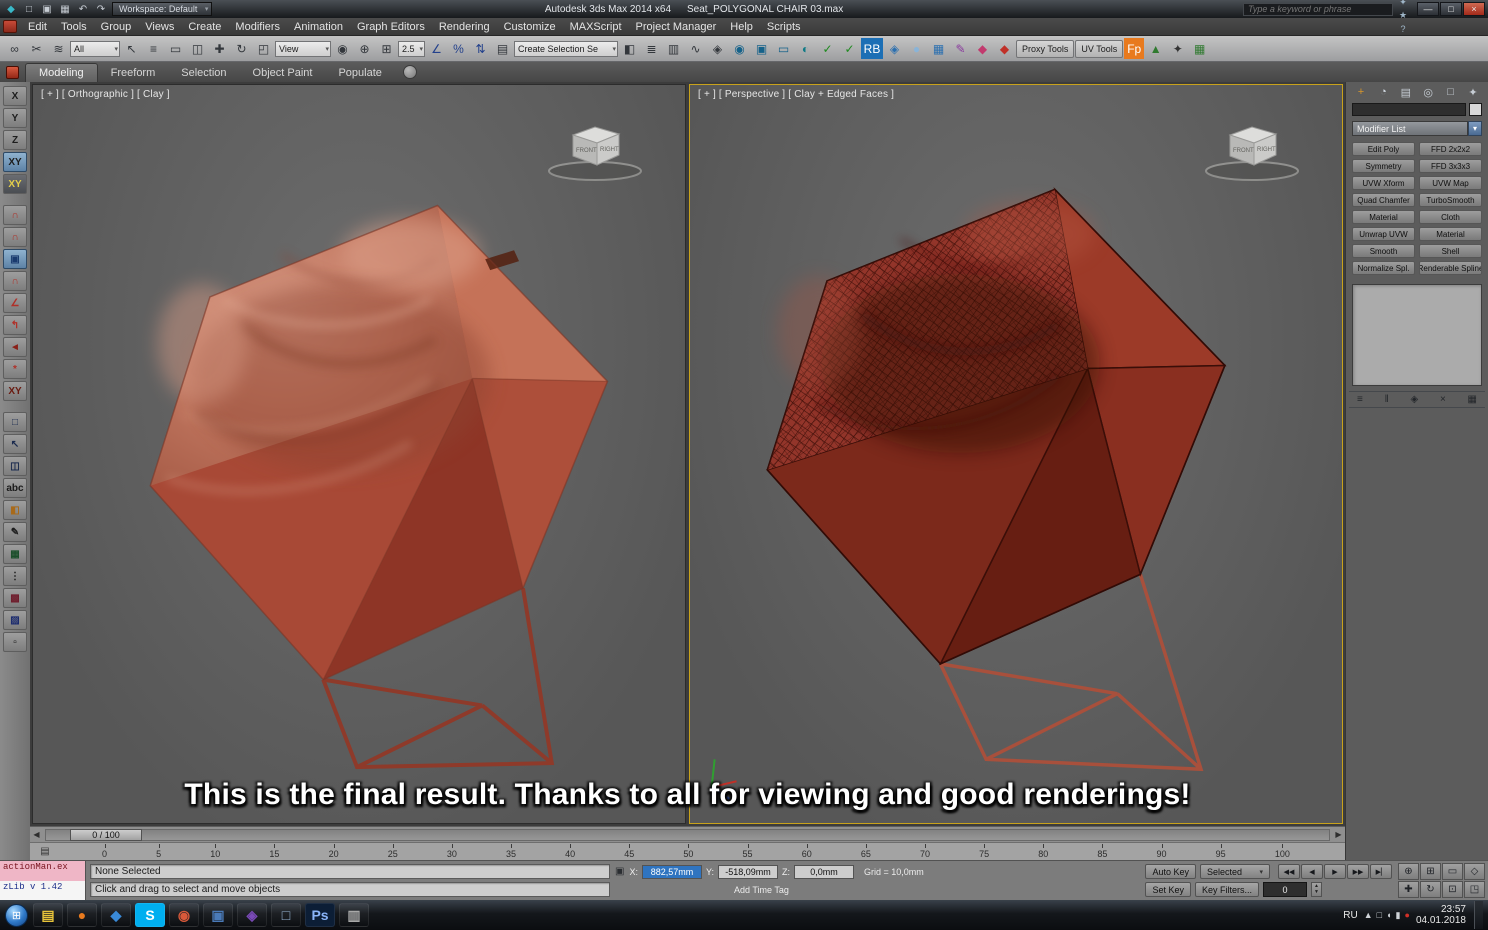 This screenshot has width=1488, height=930. What do you see at coordinates (150, 915) in the screenshot?
I see `skype-icon: S` at bounding box center [150, 915].